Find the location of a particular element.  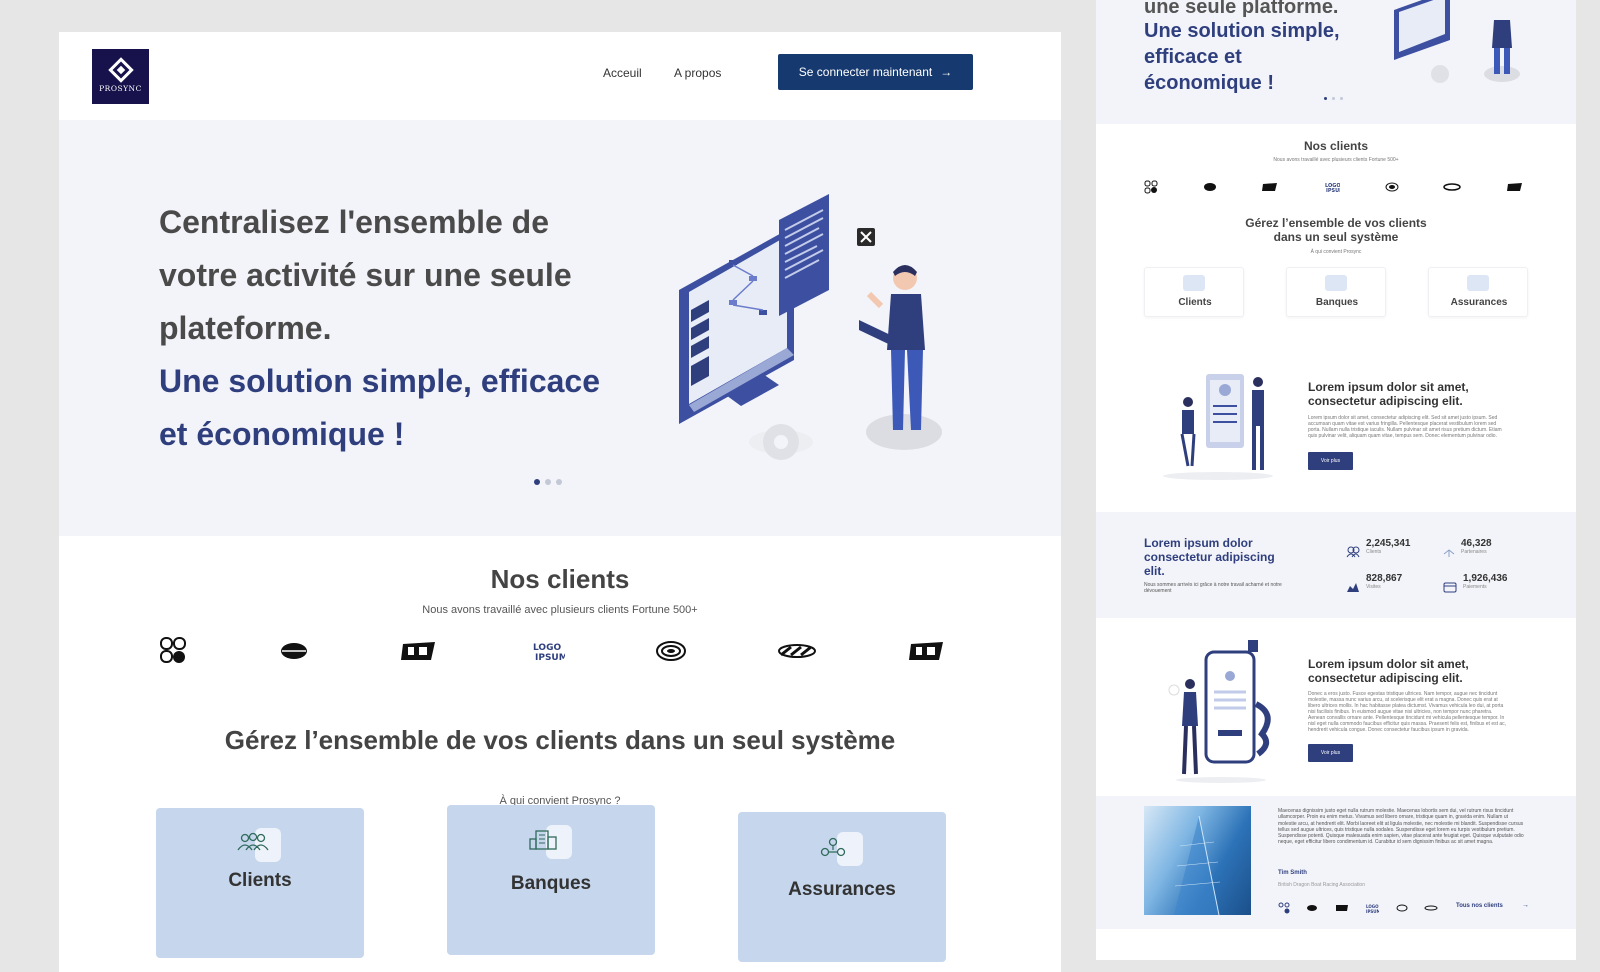

developer-illustration is located at coordinates (810, 327).